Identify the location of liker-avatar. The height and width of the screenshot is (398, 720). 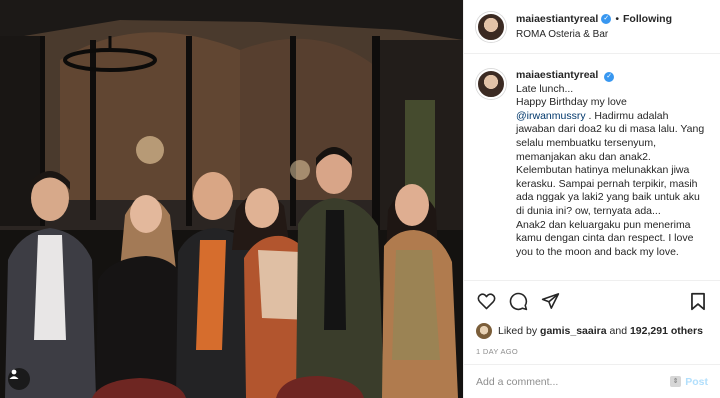
(484, 331).